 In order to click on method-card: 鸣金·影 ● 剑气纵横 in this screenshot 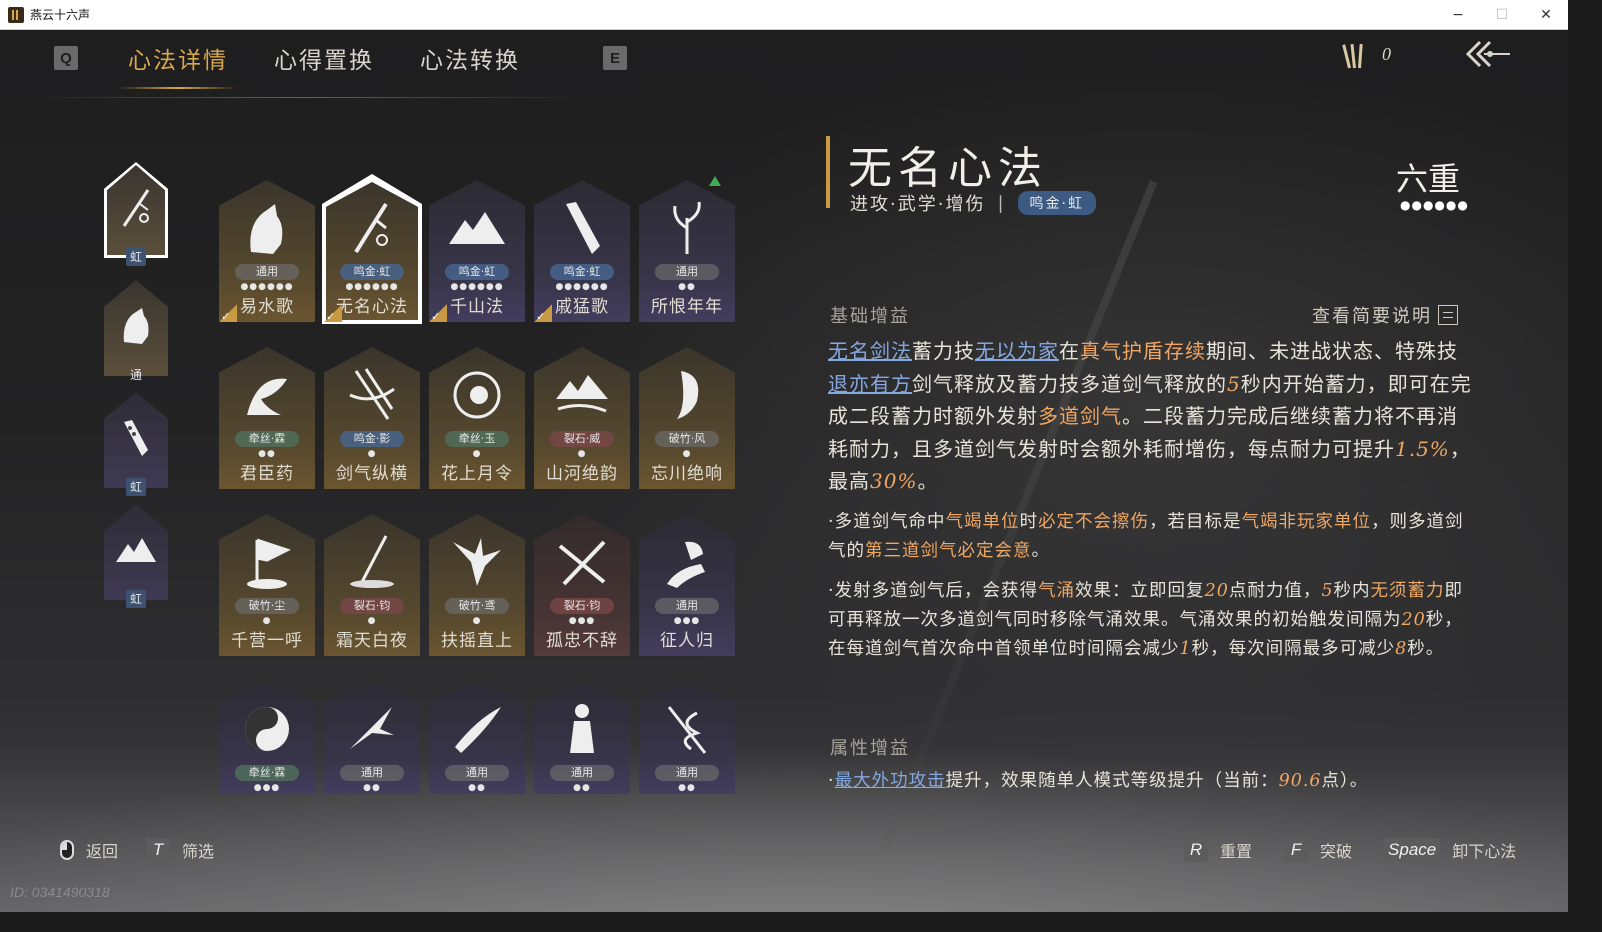, I will do `click(372, 418)`.